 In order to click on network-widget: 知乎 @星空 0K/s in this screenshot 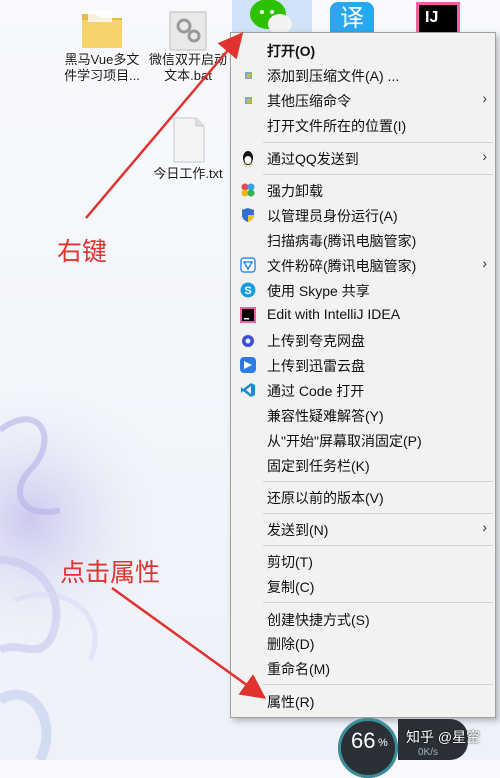, I will do `click(439, 739)`.